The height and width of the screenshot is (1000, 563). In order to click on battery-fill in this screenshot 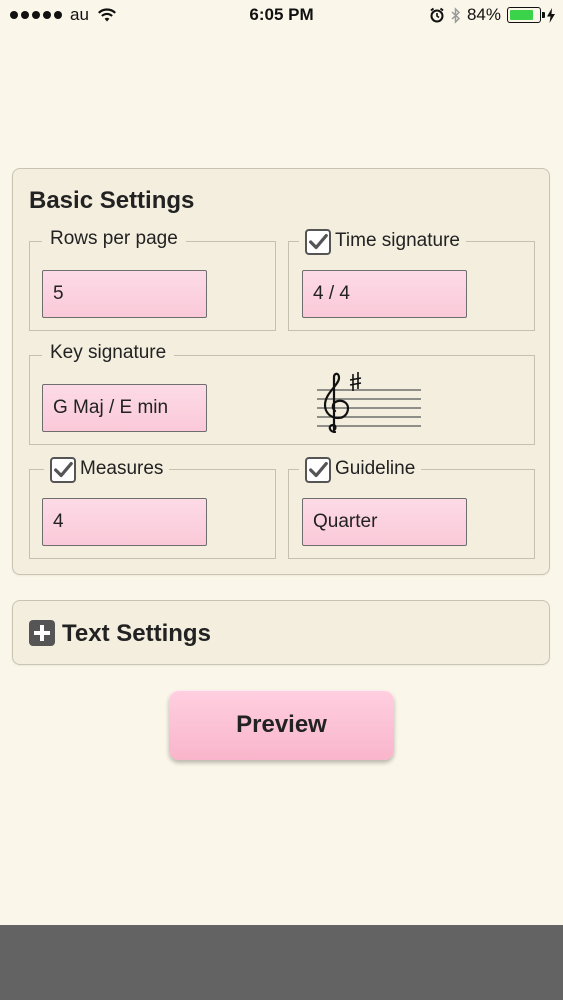, I will do `click(521, 15)`.